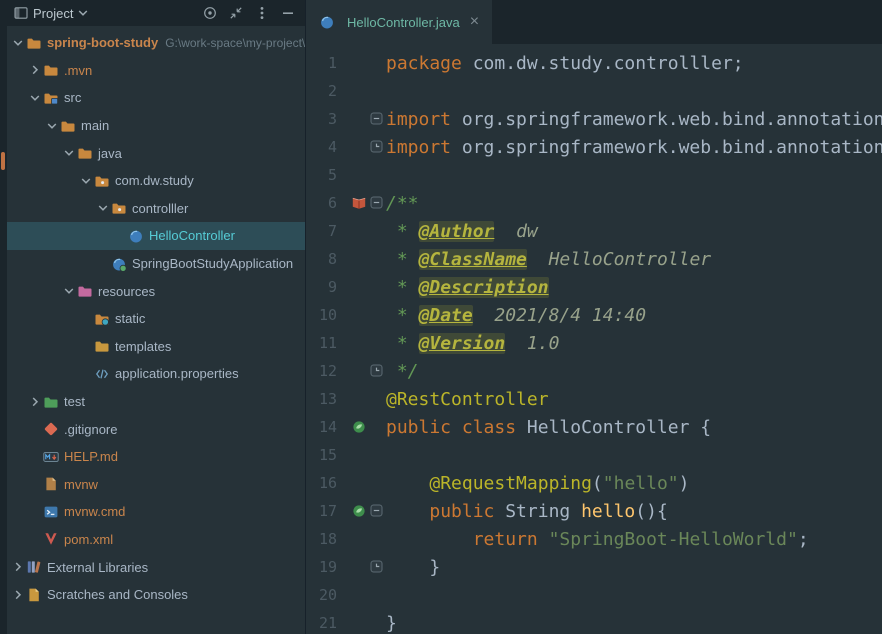  Describe the element at coordinates (136, 236) in the screenshot. I see `class-icon` at that location.